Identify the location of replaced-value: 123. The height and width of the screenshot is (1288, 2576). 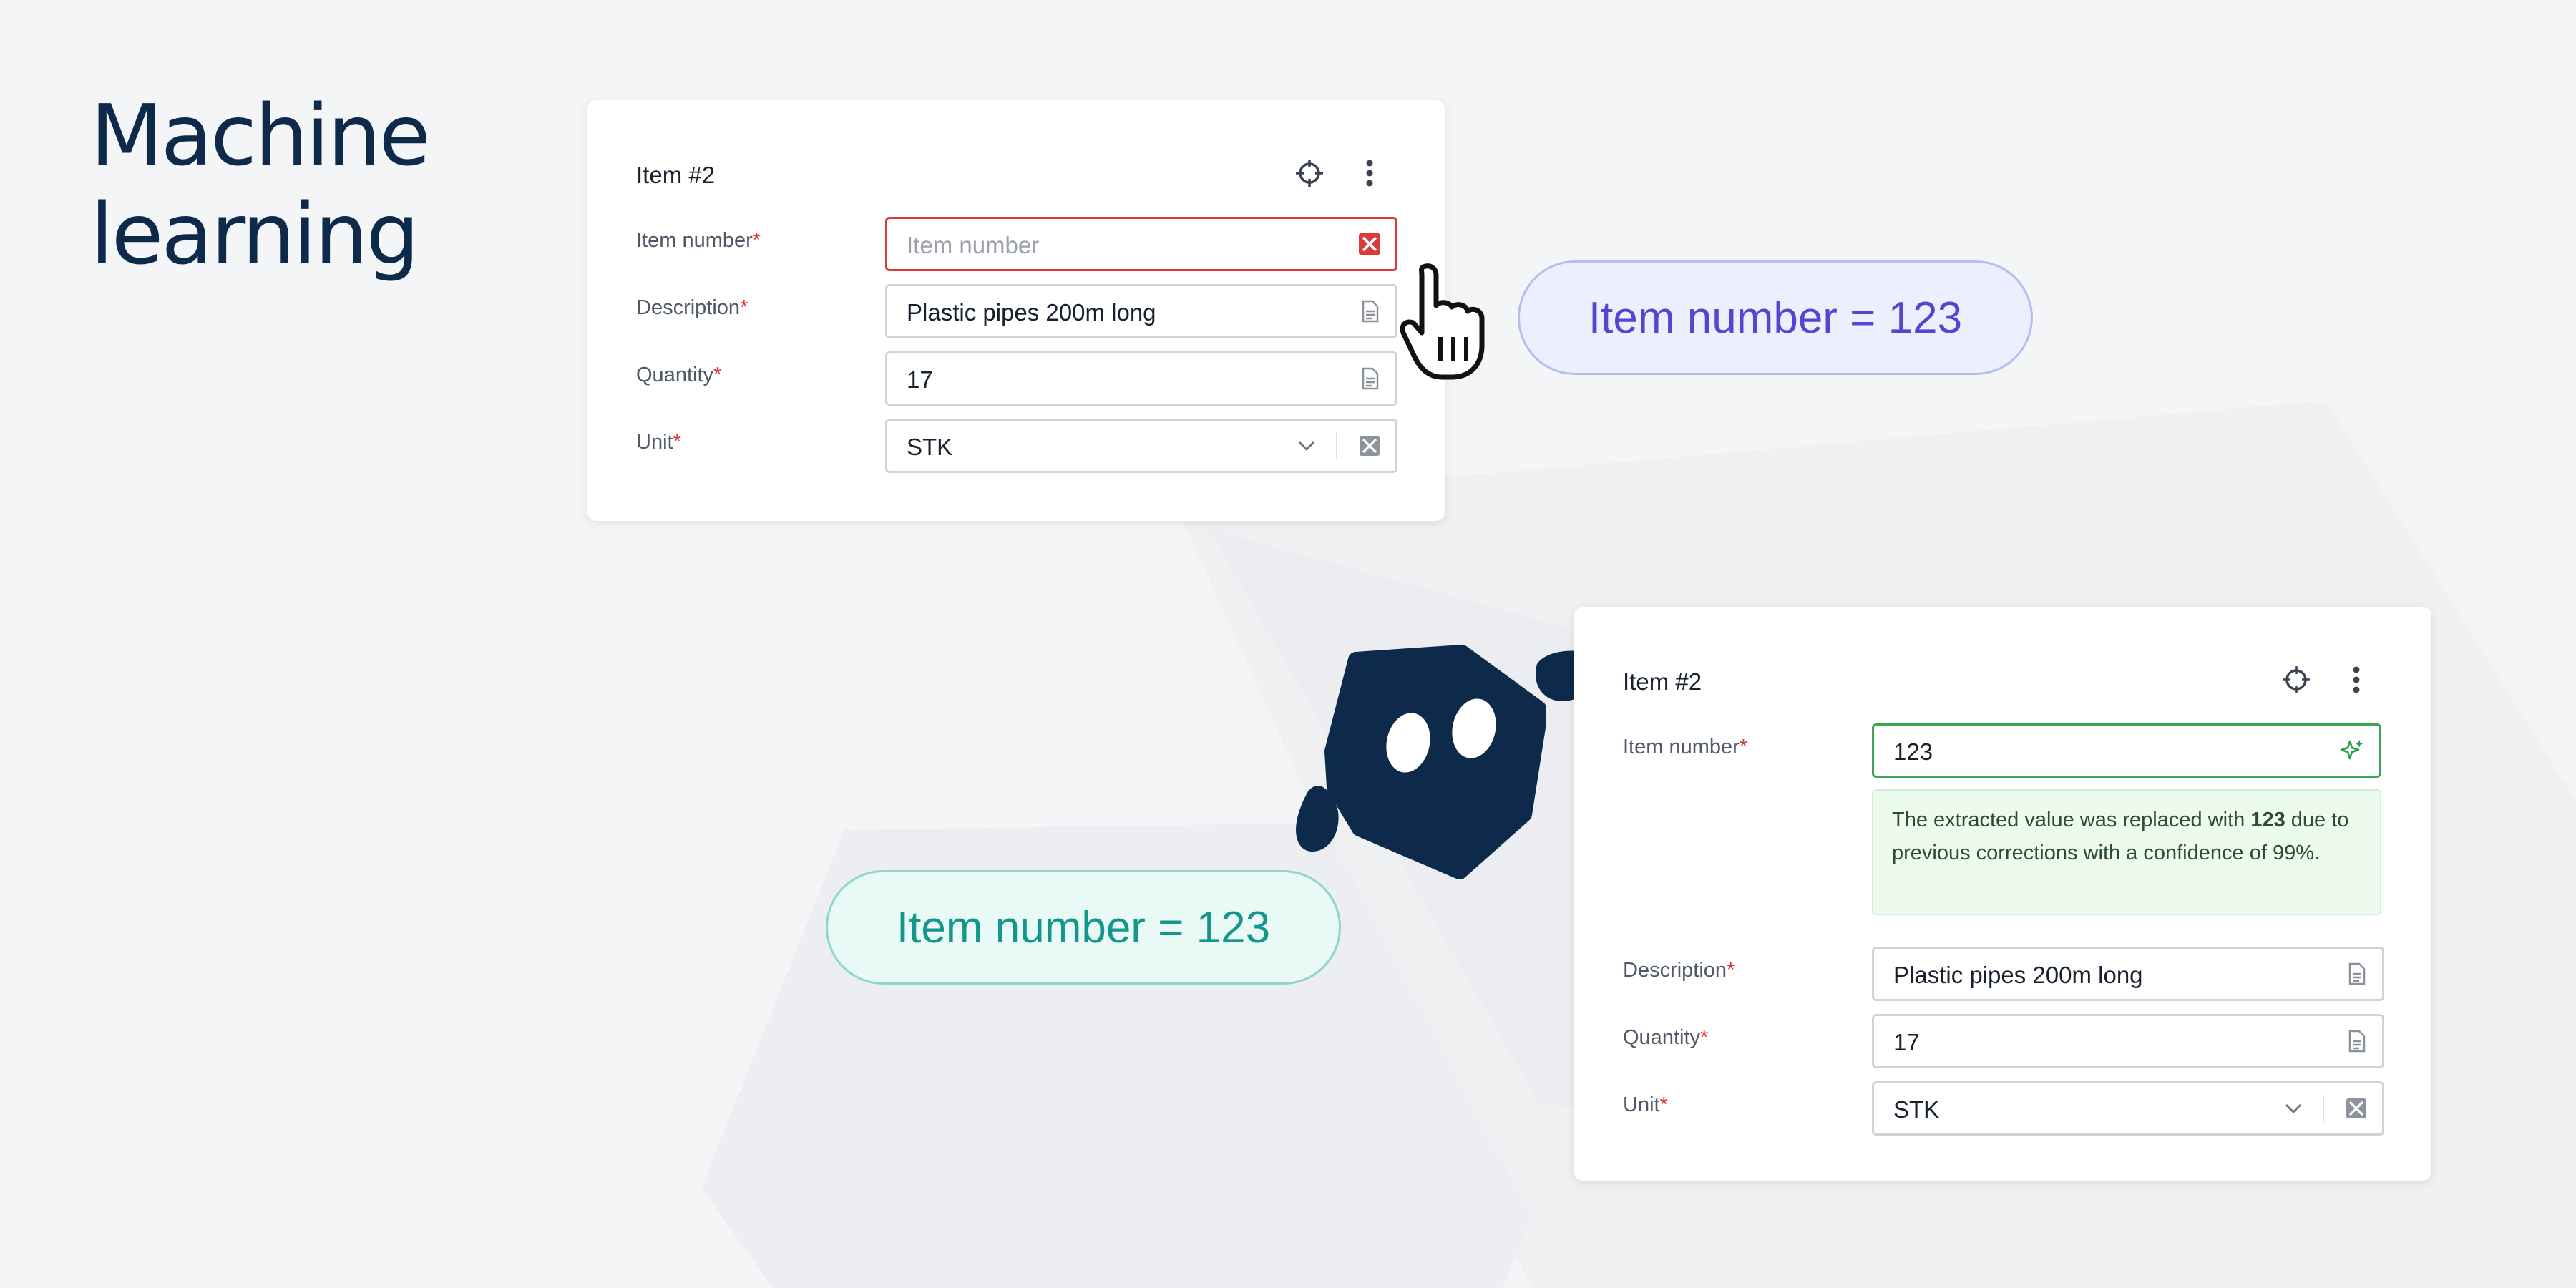
(2267, 820).